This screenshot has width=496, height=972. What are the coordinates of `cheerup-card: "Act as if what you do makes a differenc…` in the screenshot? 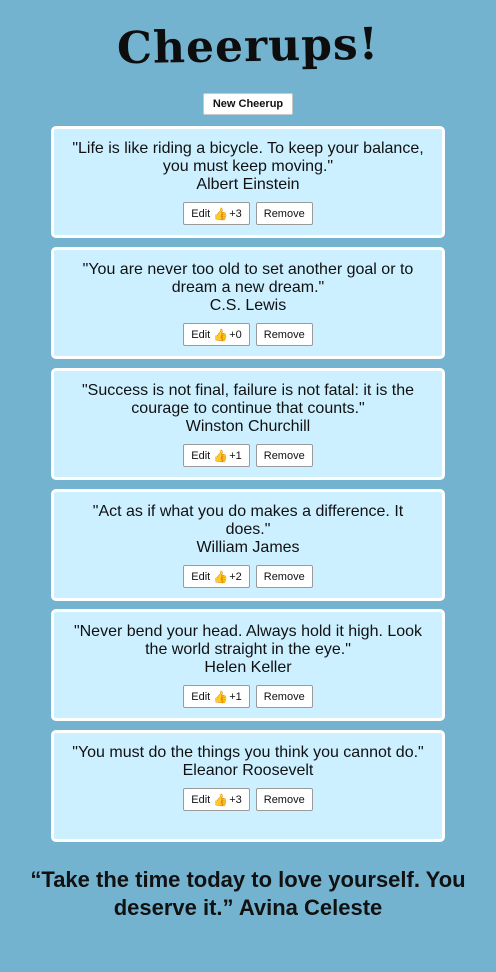 It's located at (248, 545).